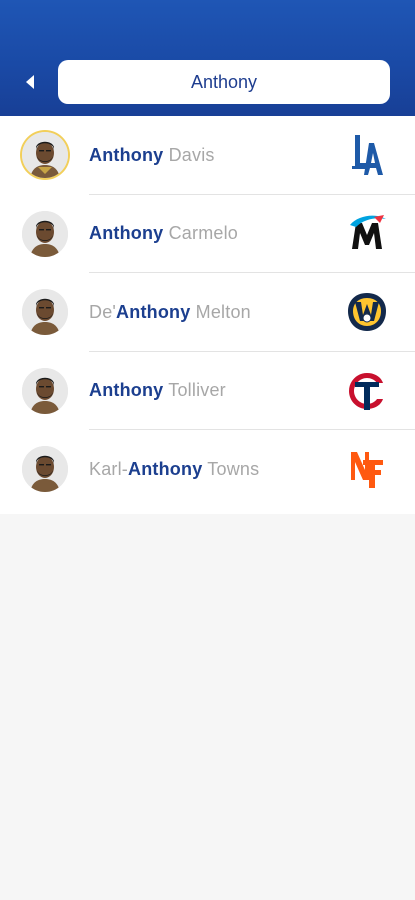 Image resolution: width=415 pixels, height=900 pixels. I want to click on back-arrow-icon, so click(30, 82).